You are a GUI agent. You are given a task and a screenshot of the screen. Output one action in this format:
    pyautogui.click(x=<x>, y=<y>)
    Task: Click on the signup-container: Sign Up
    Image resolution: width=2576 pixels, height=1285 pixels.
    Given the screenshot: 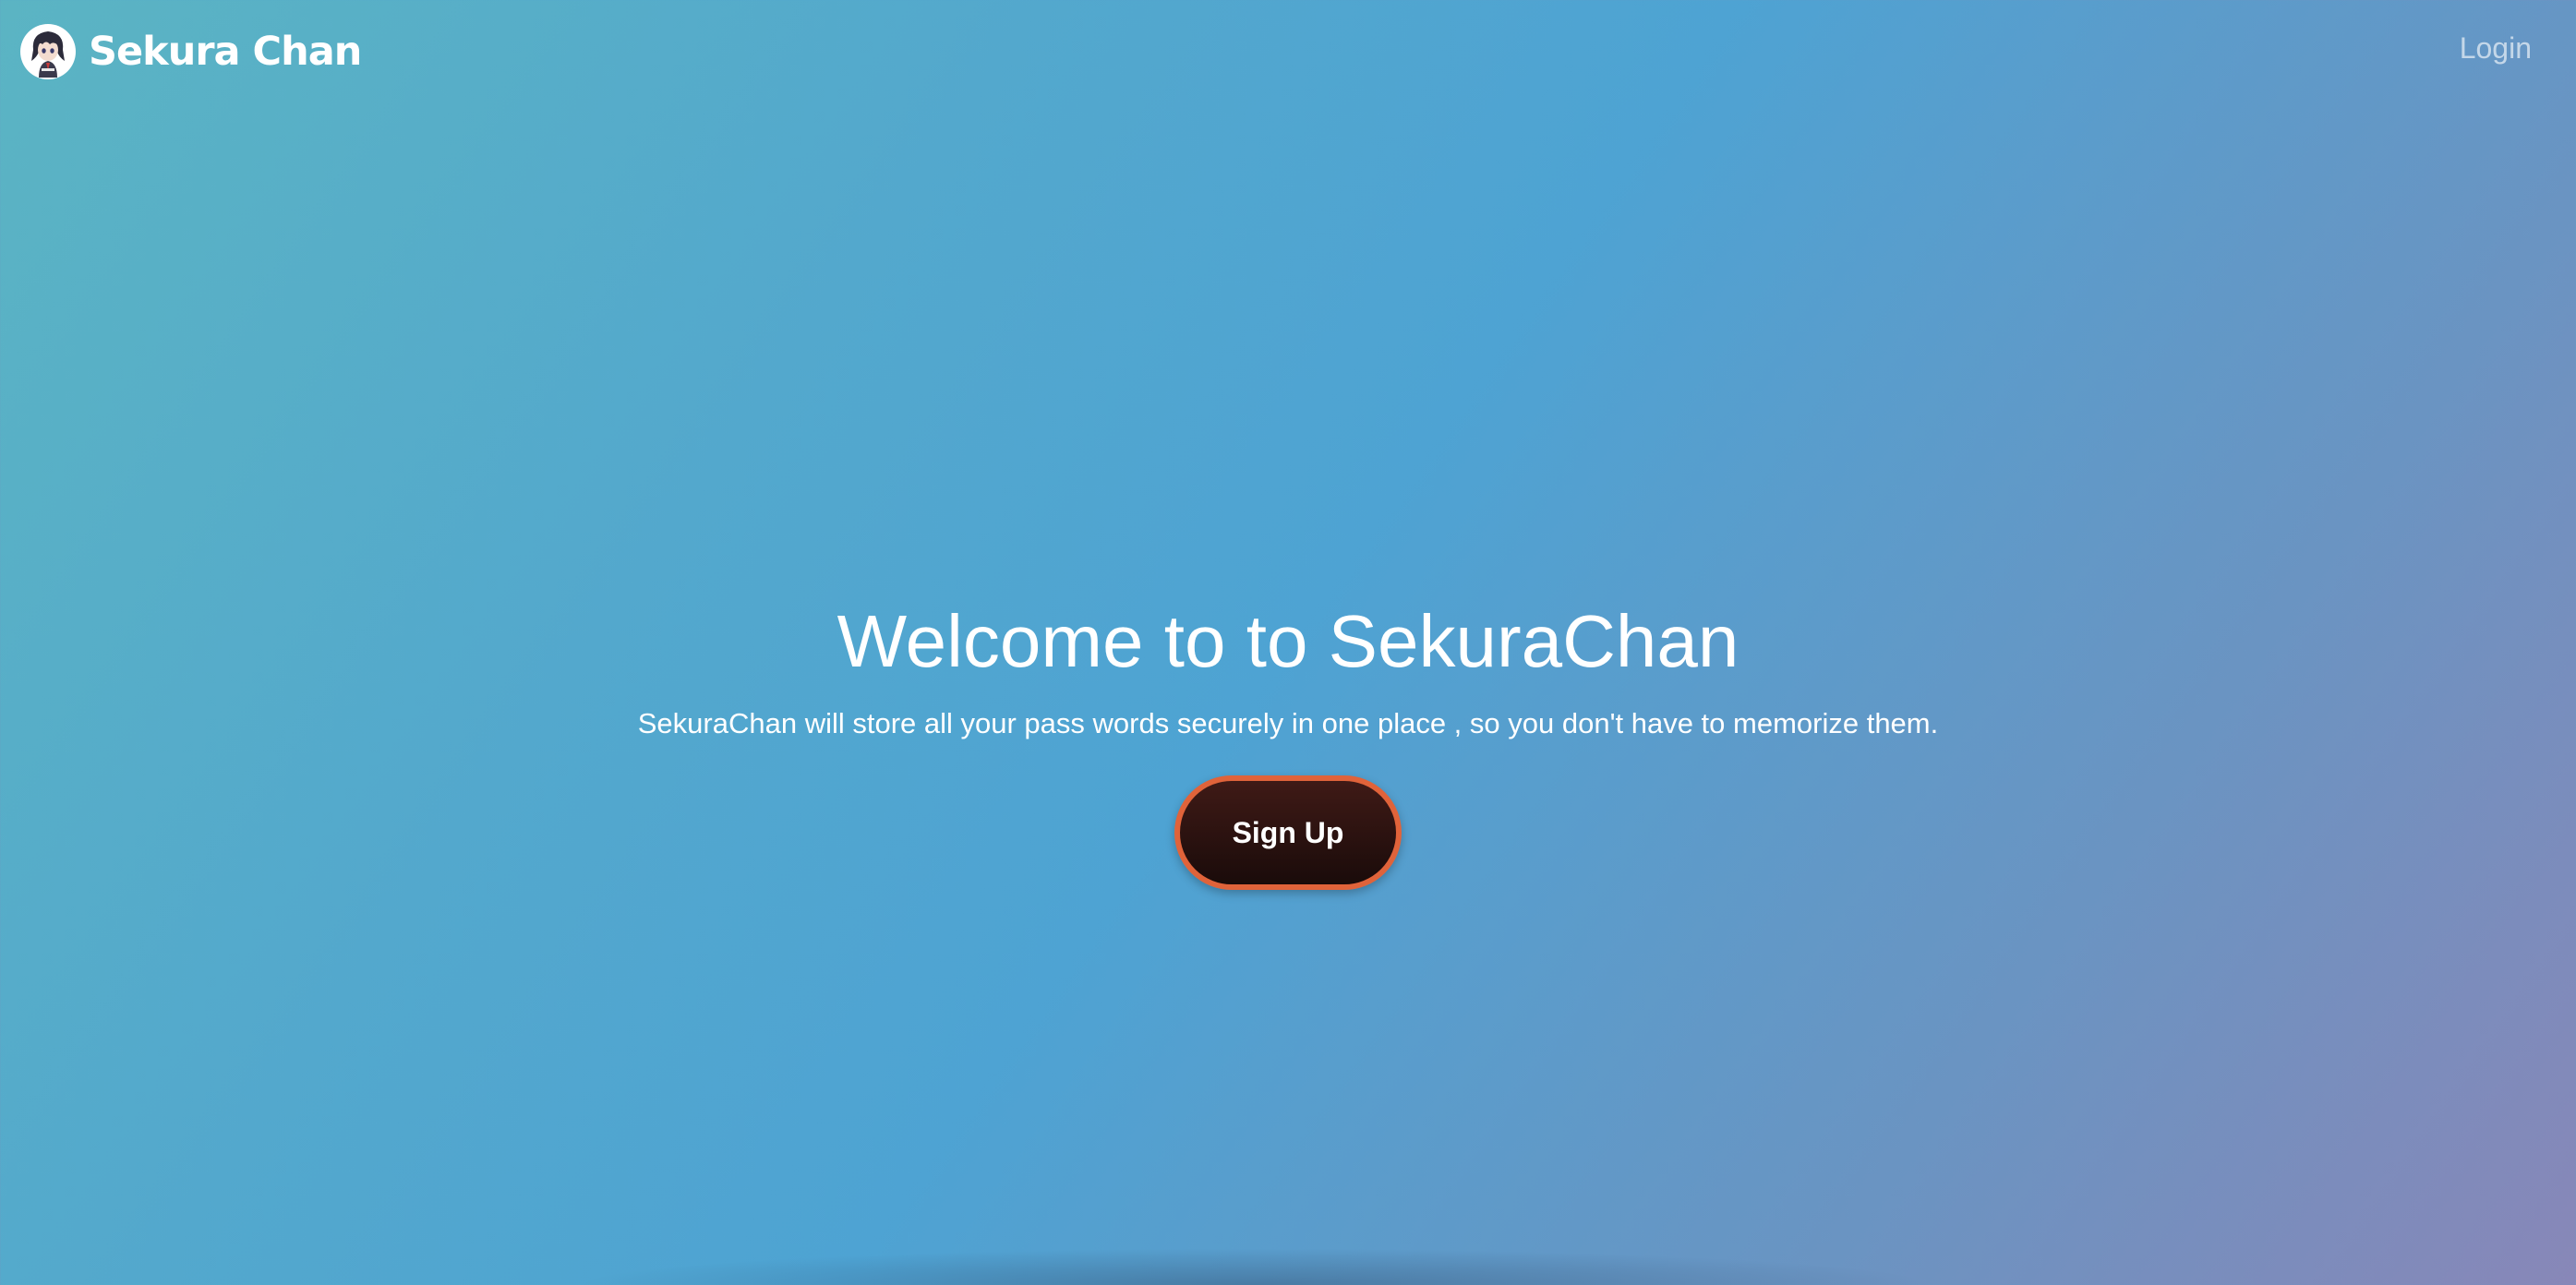 What is the action you would take?
    pyautogui.click(x=1288, y=832)
    